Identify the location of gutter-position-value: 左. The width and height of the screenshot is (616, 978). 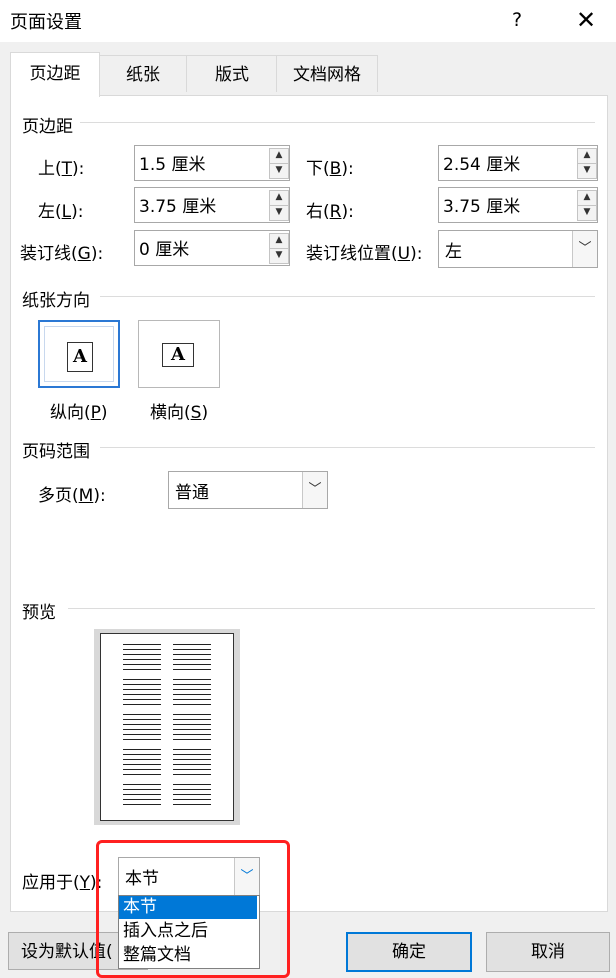
(453, 252).